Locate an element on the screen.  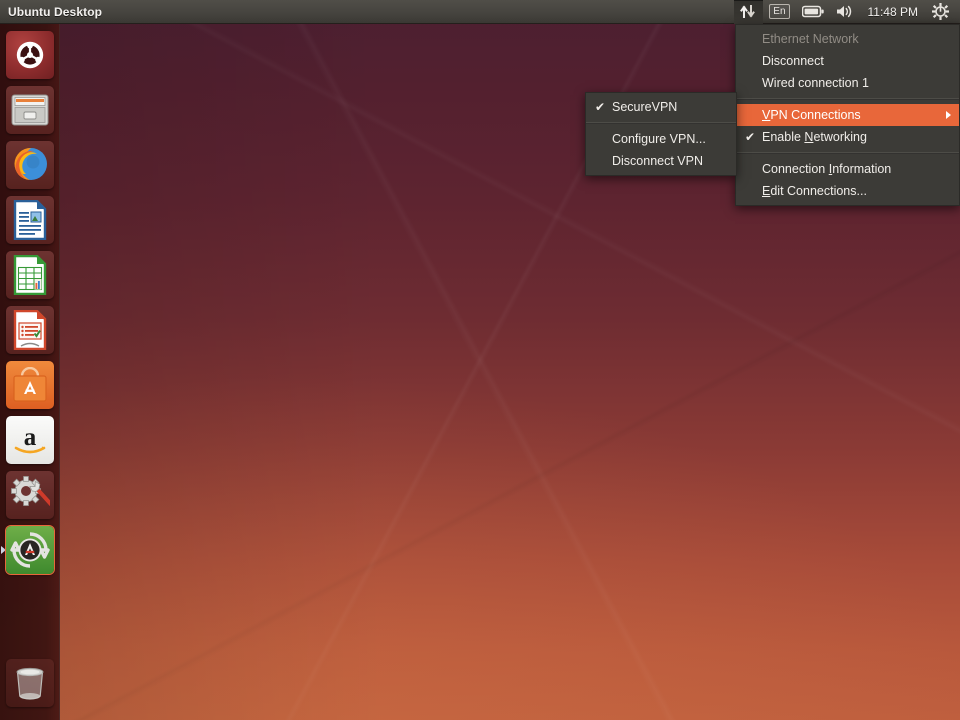
calc-spreadsheet-icon is located at coordinates (30, 274).